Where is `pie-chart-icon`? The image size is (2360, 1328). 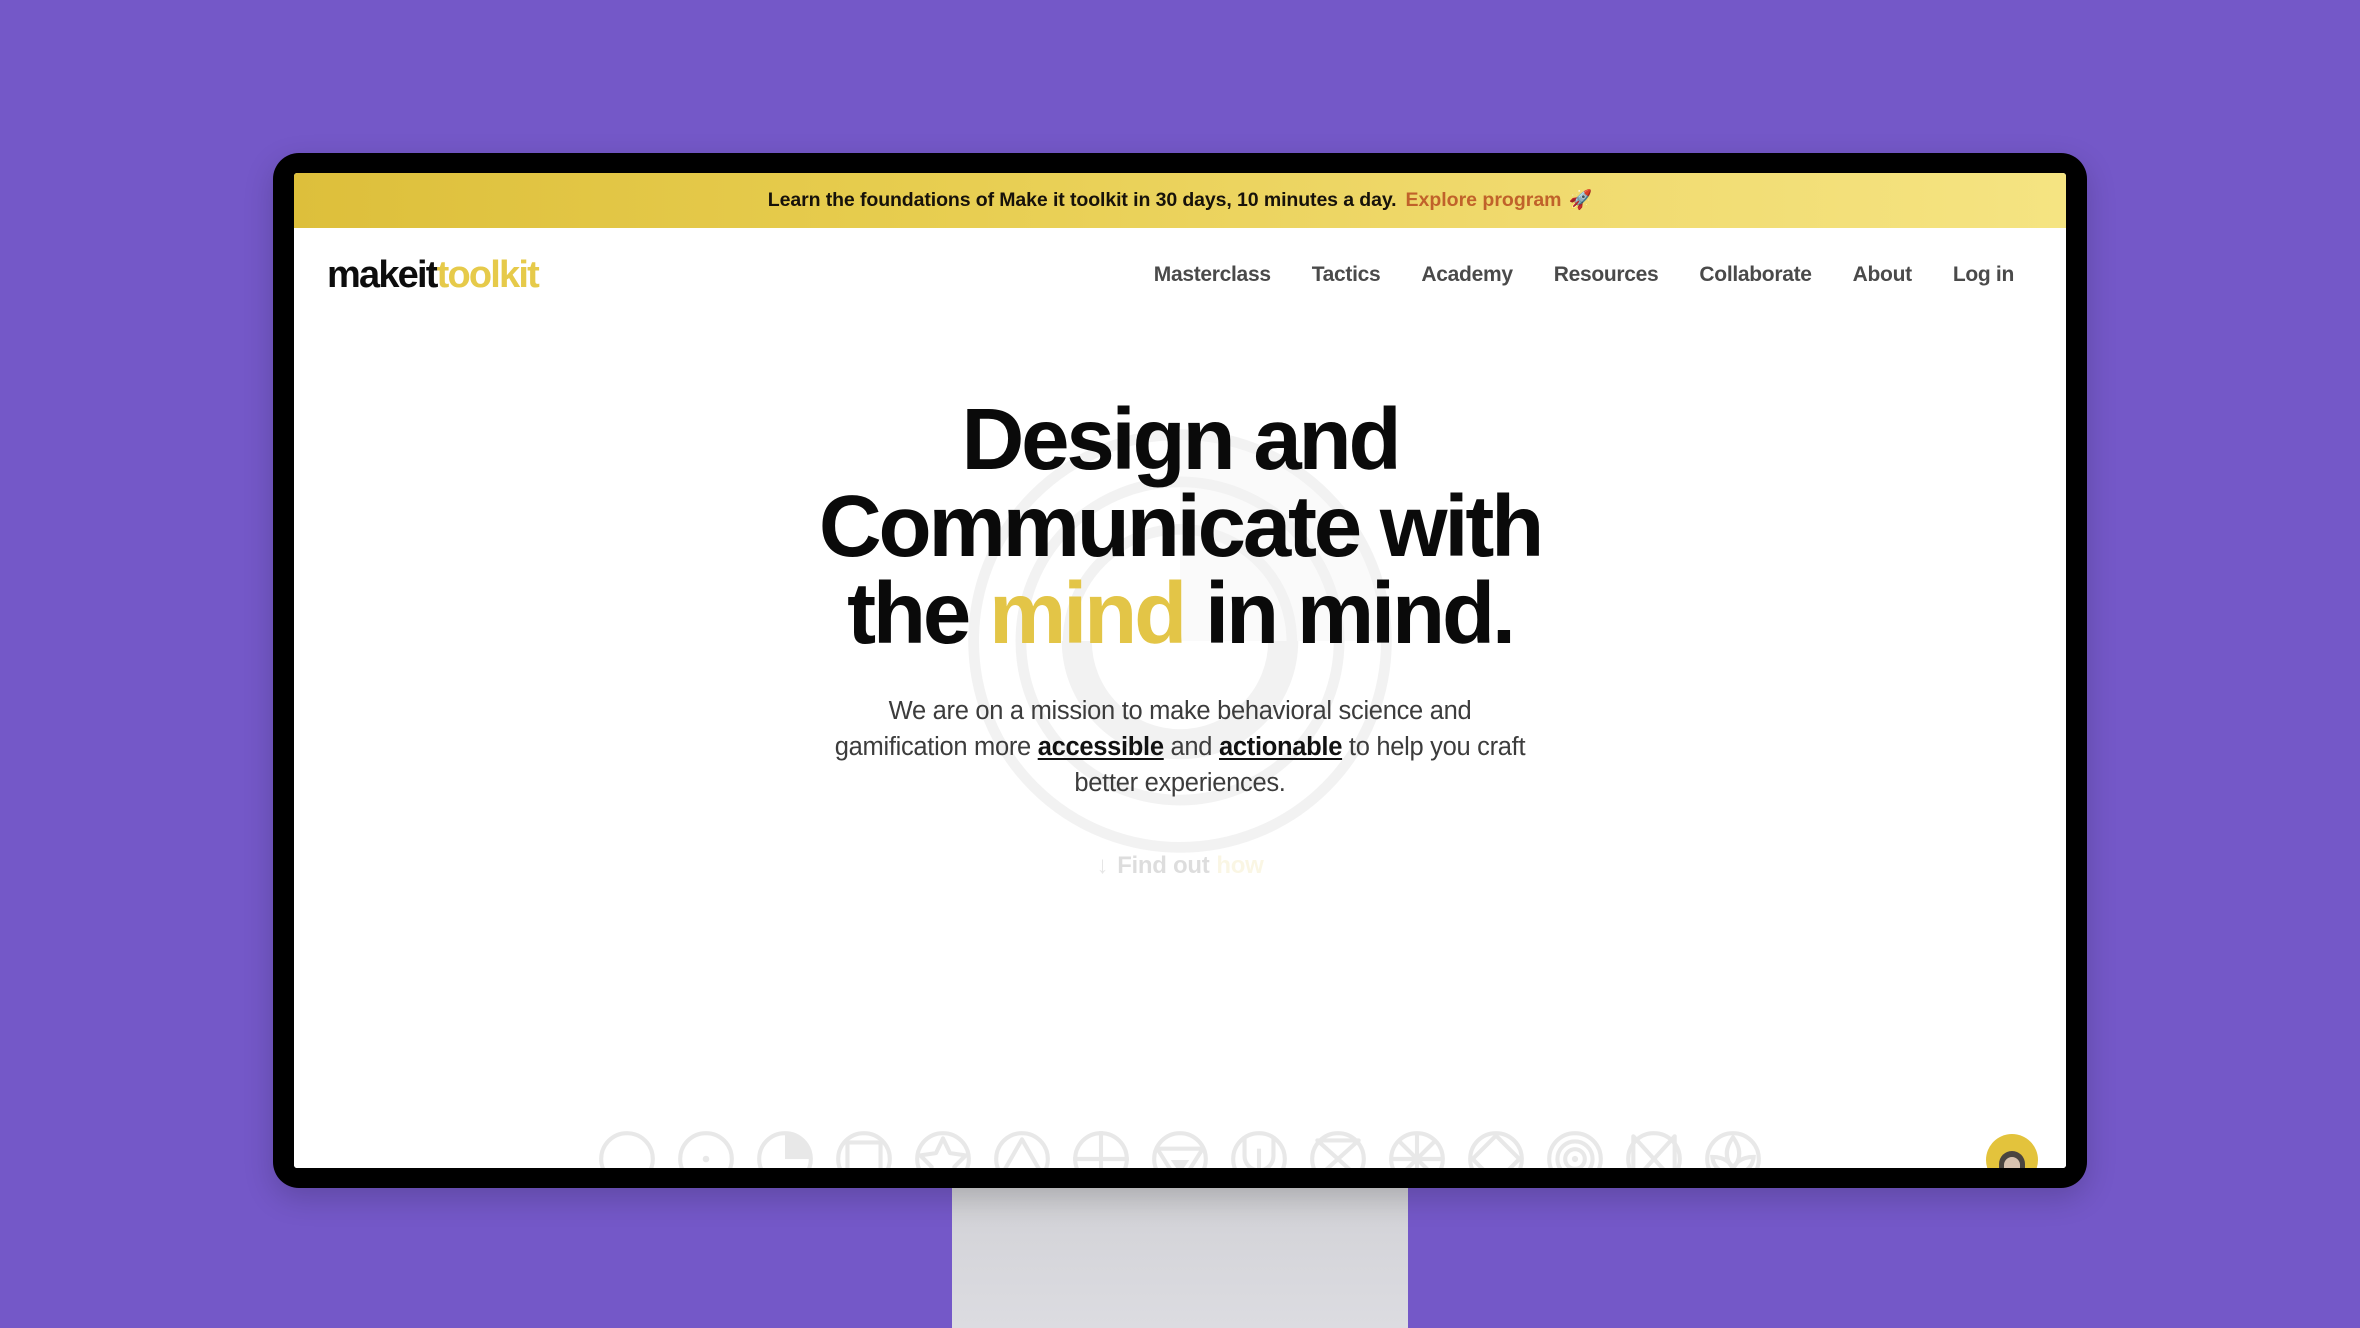 pie-chart-icon is located at coordinates (785, 1148).